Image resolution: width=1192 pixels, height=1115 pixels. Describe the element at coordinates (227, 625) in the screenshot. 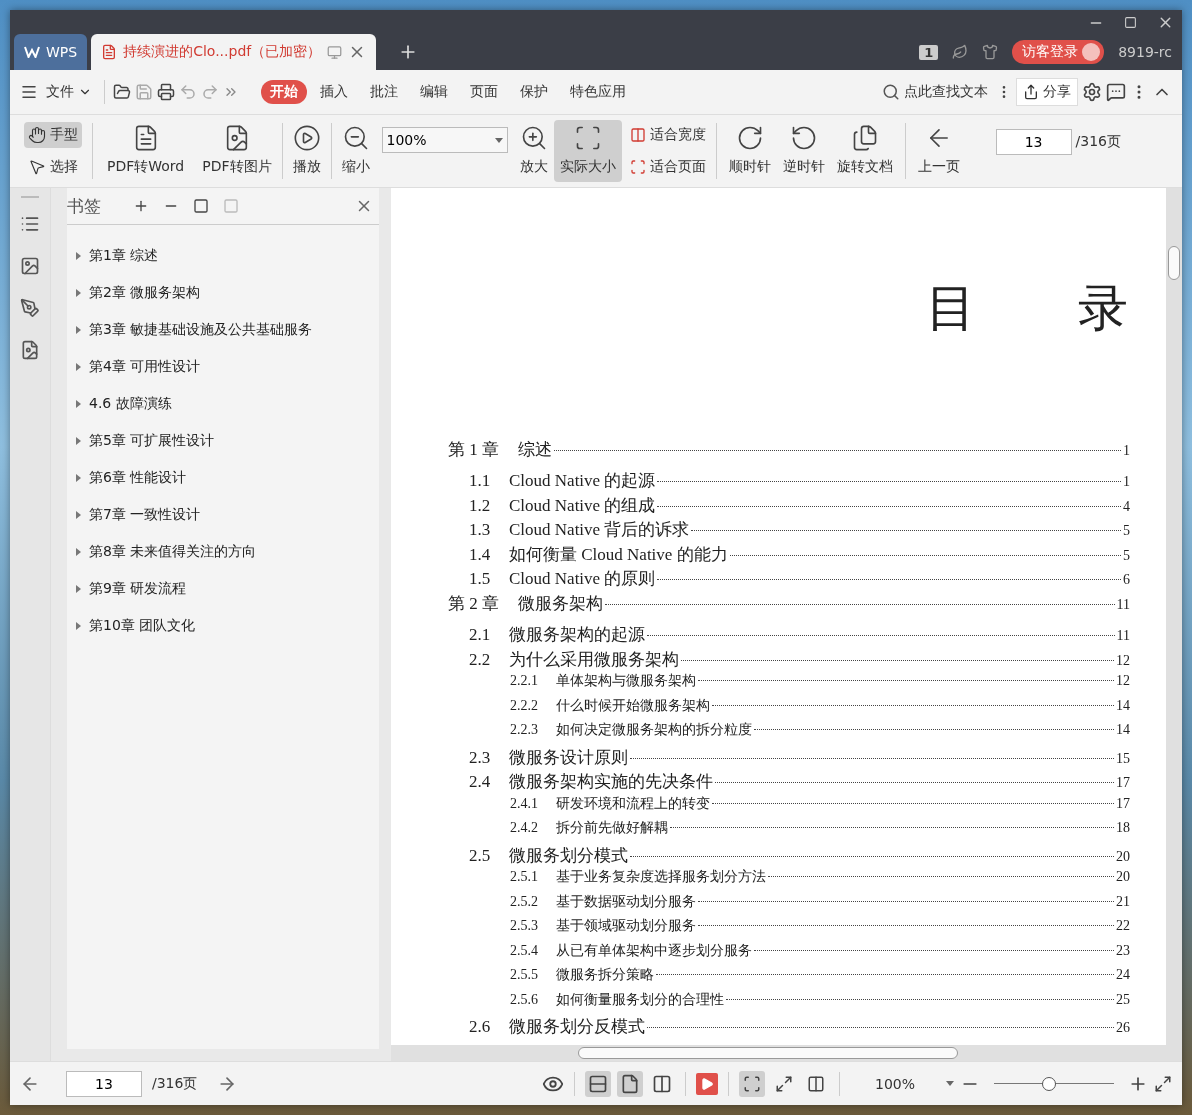

I see `bookmark-item: 第10章 团队文化` at that location.